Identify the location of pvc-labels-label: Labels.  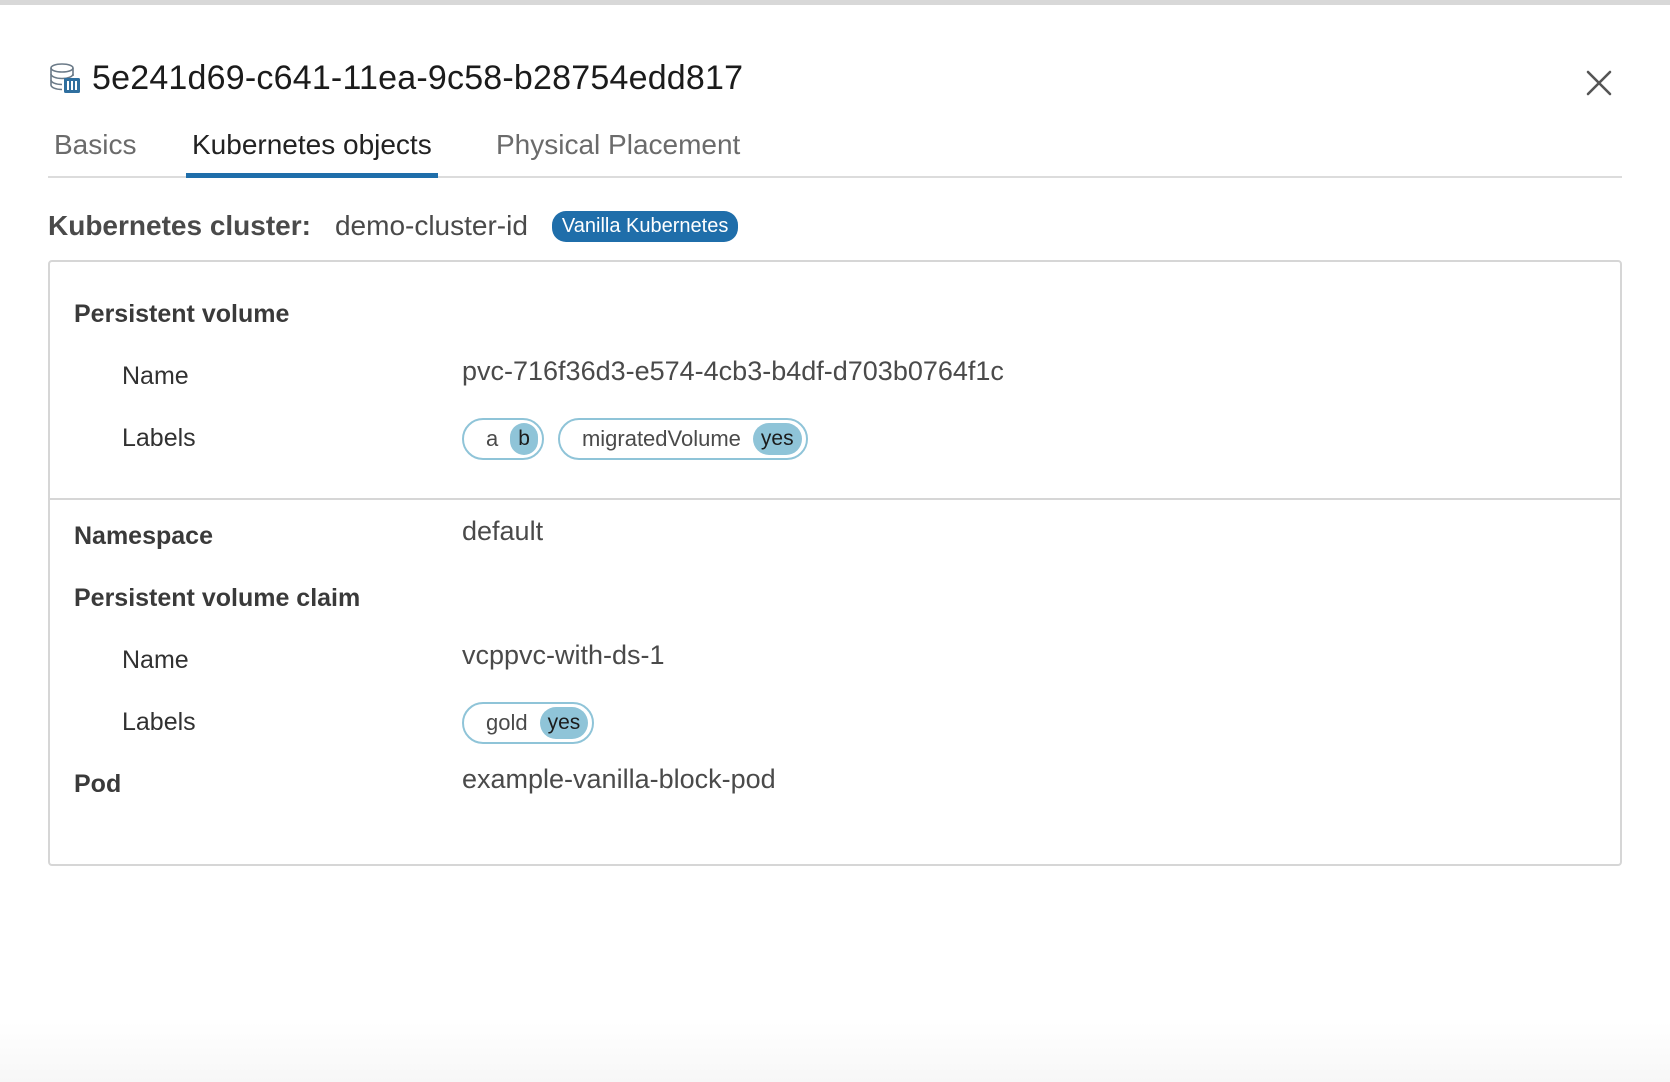
(159, 722).